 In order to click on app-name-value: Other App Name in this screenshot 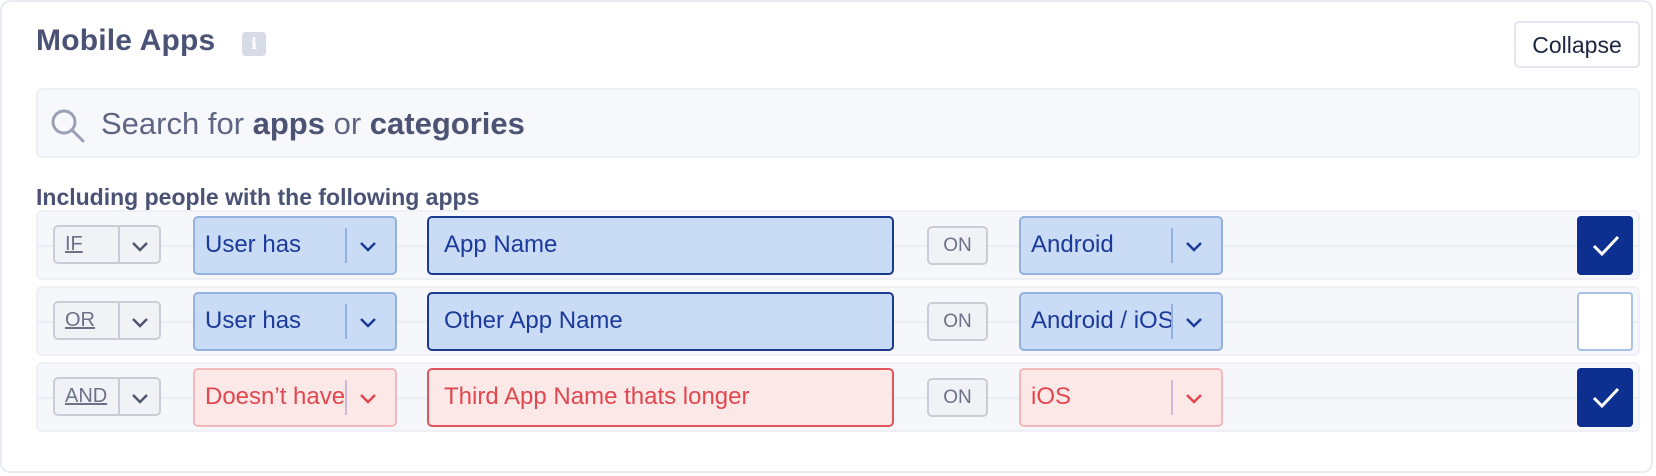, I will do `click(533, 320)`.